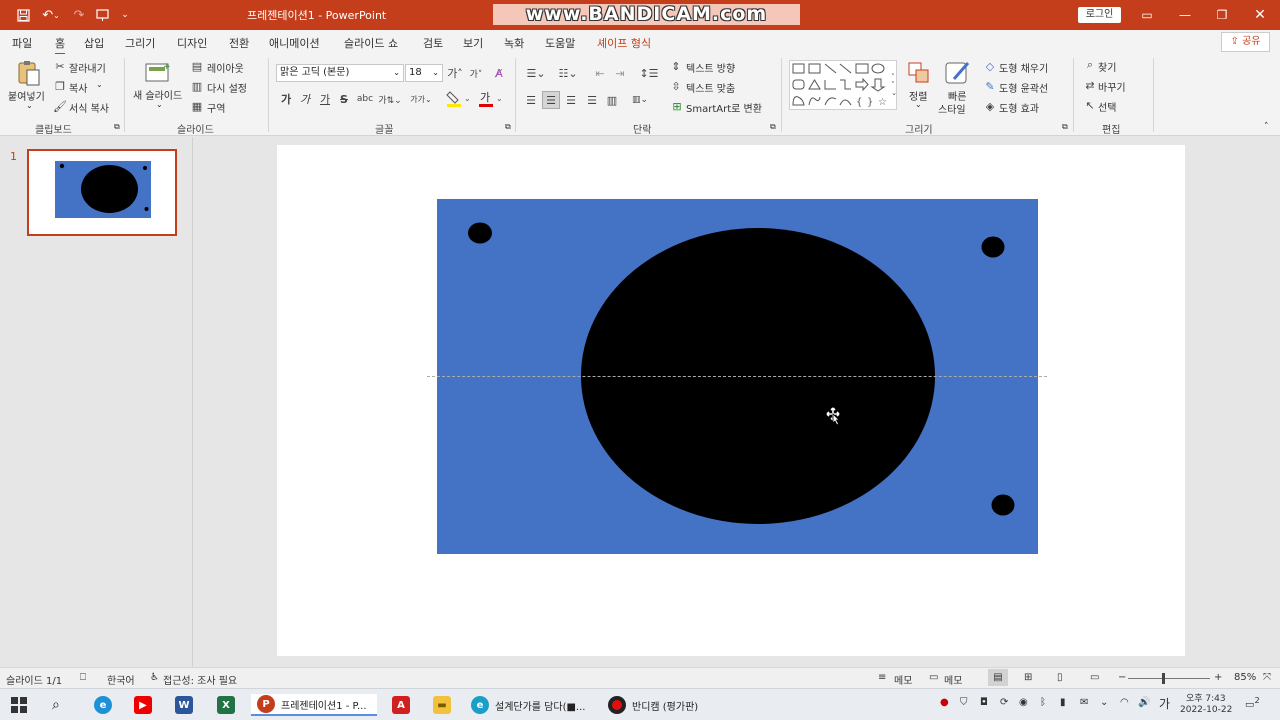  Describe the element at coordinates (226, 705) in the screenshot. I see `excel-app-icon: X` at that location.